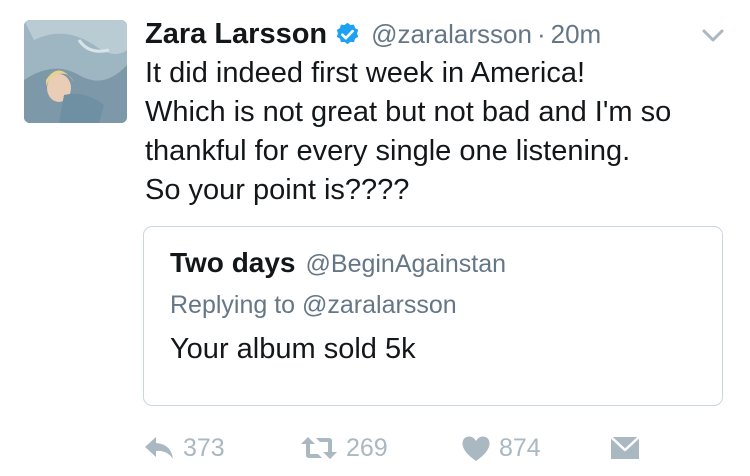  Describe the element at coordinates (277, 190) in the screenshot. I see `tweet-text-line: So your point is????` at that location.